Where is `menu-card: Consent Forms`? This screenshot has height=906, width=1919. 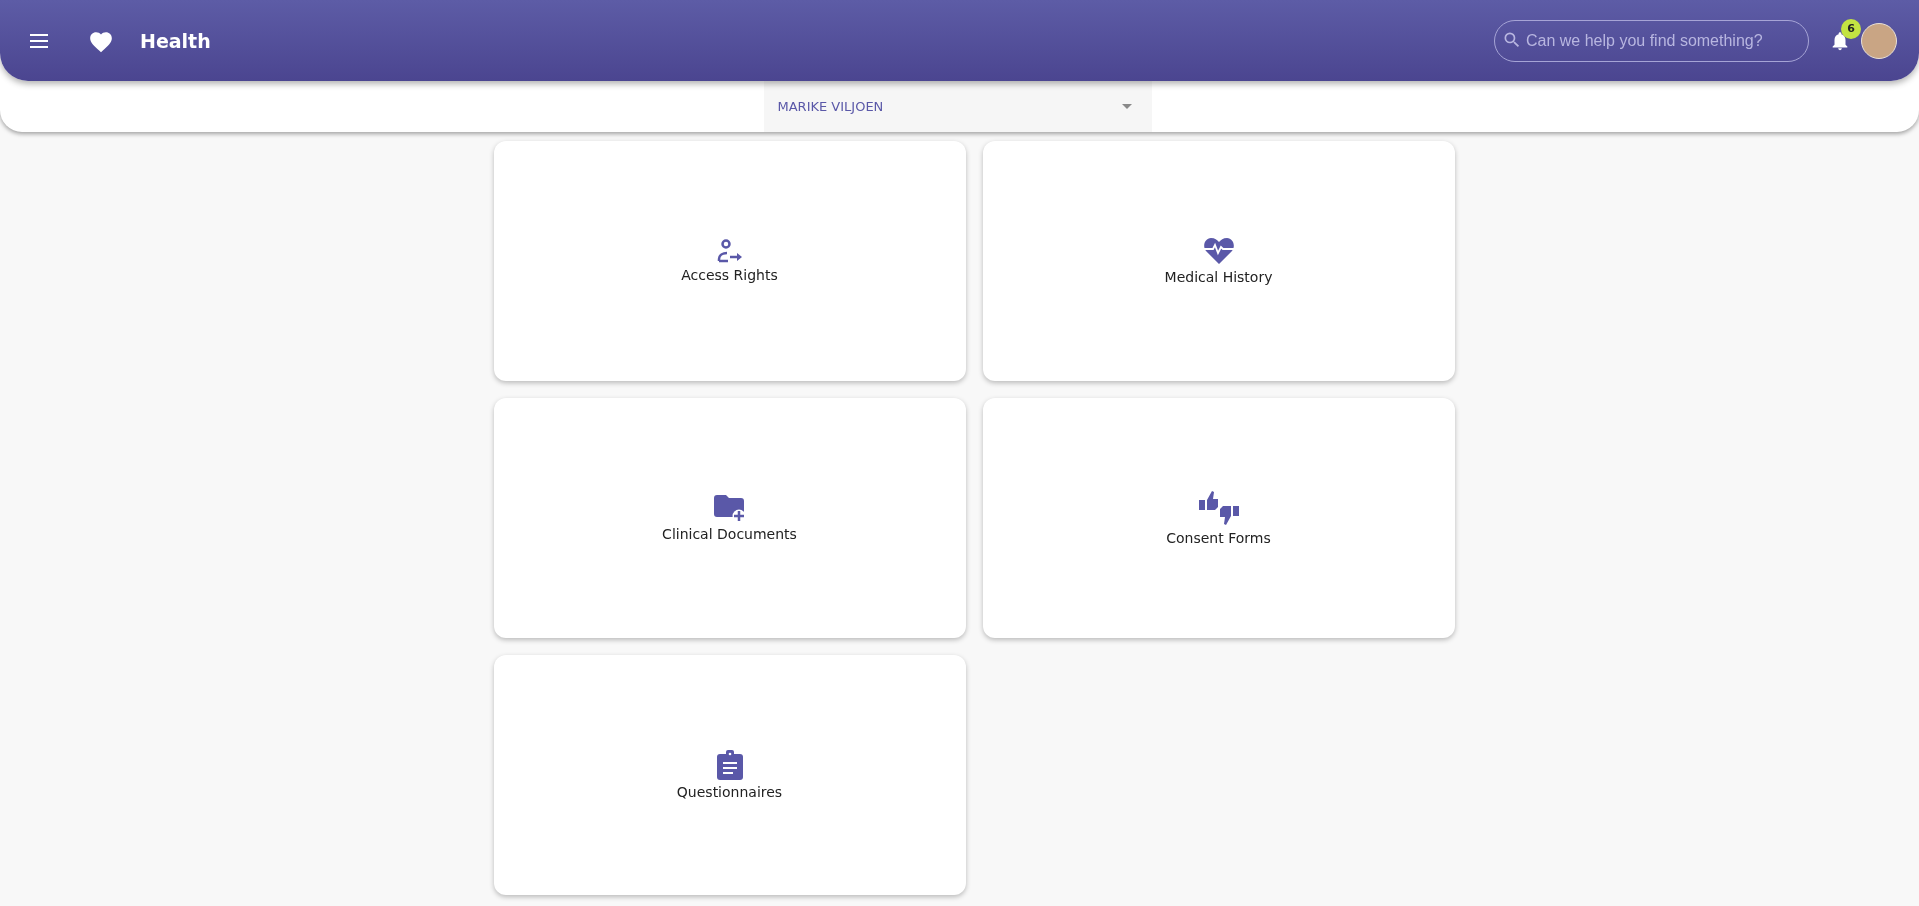 menu-card: Consent Forms is located at coordinates (1218, 518).